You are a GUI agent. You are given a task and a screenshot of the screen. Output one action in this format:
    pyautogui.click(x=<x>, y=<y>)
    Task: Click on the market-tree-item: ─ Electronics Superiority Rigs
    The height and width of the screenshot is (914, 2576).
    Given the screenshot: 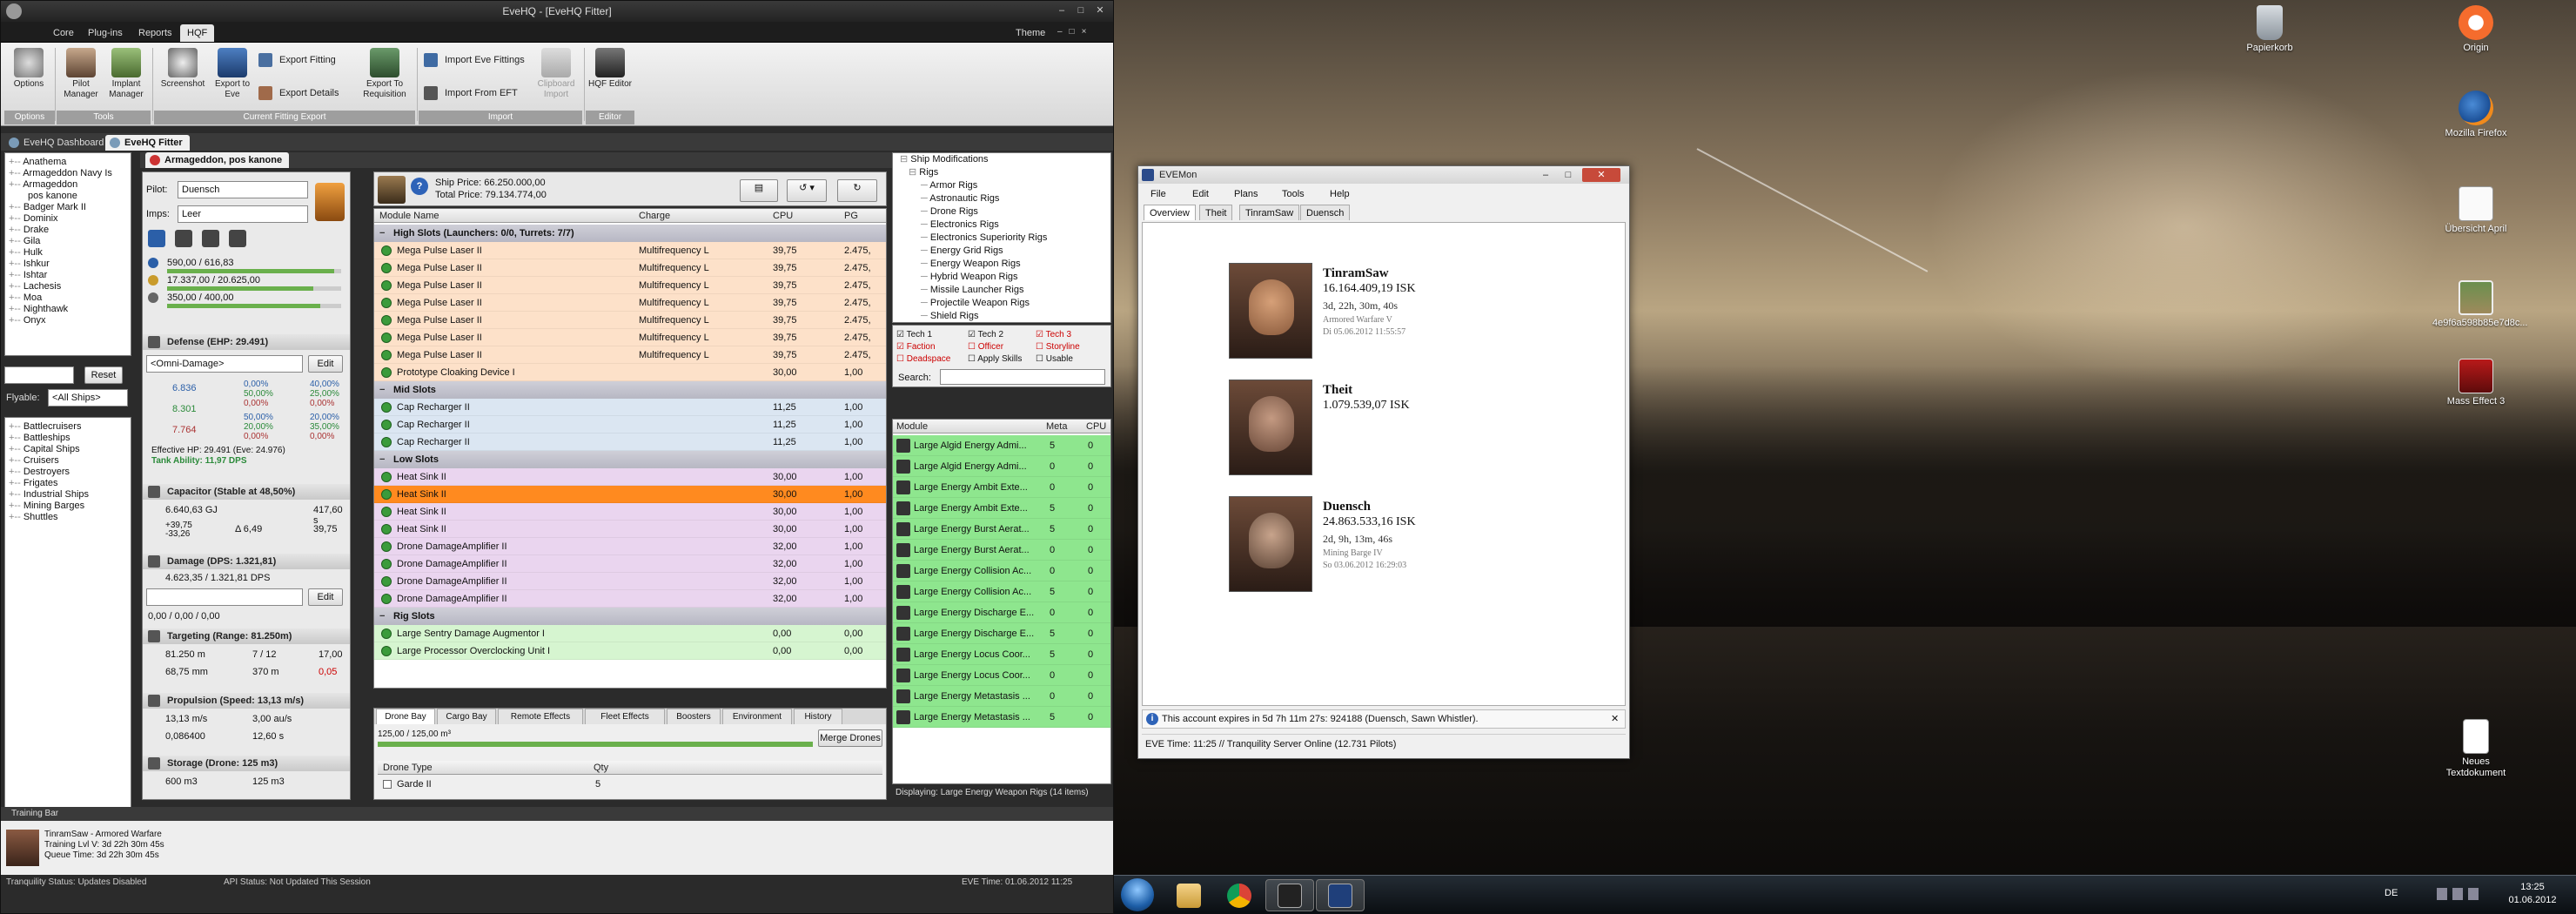 What is the action you would take?
    pyautogui.click(x=1005, y=239)
    